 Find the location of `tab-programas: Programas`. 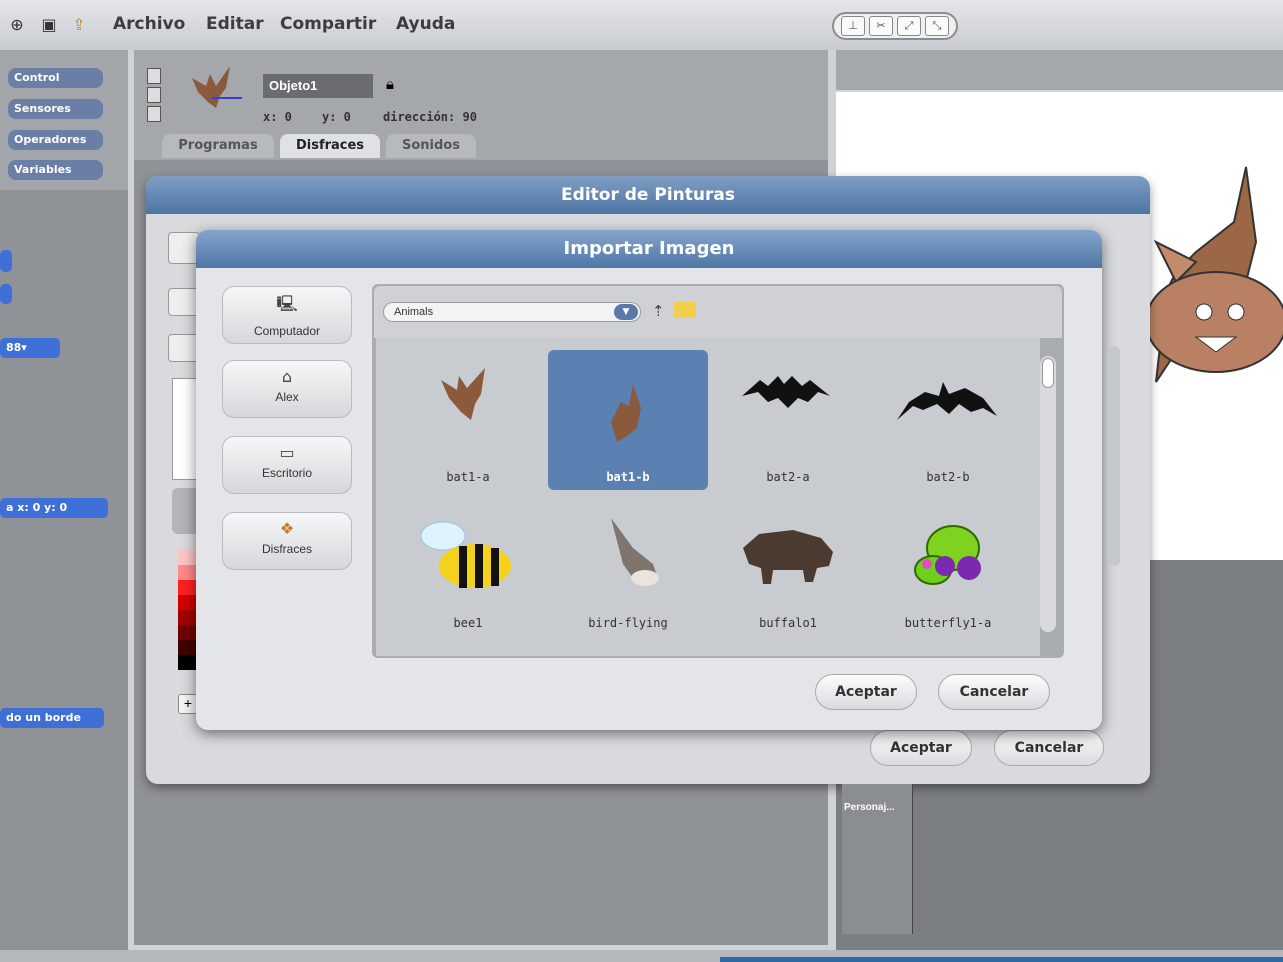

tab-programas: Programas is located at coordinates (218, 146).